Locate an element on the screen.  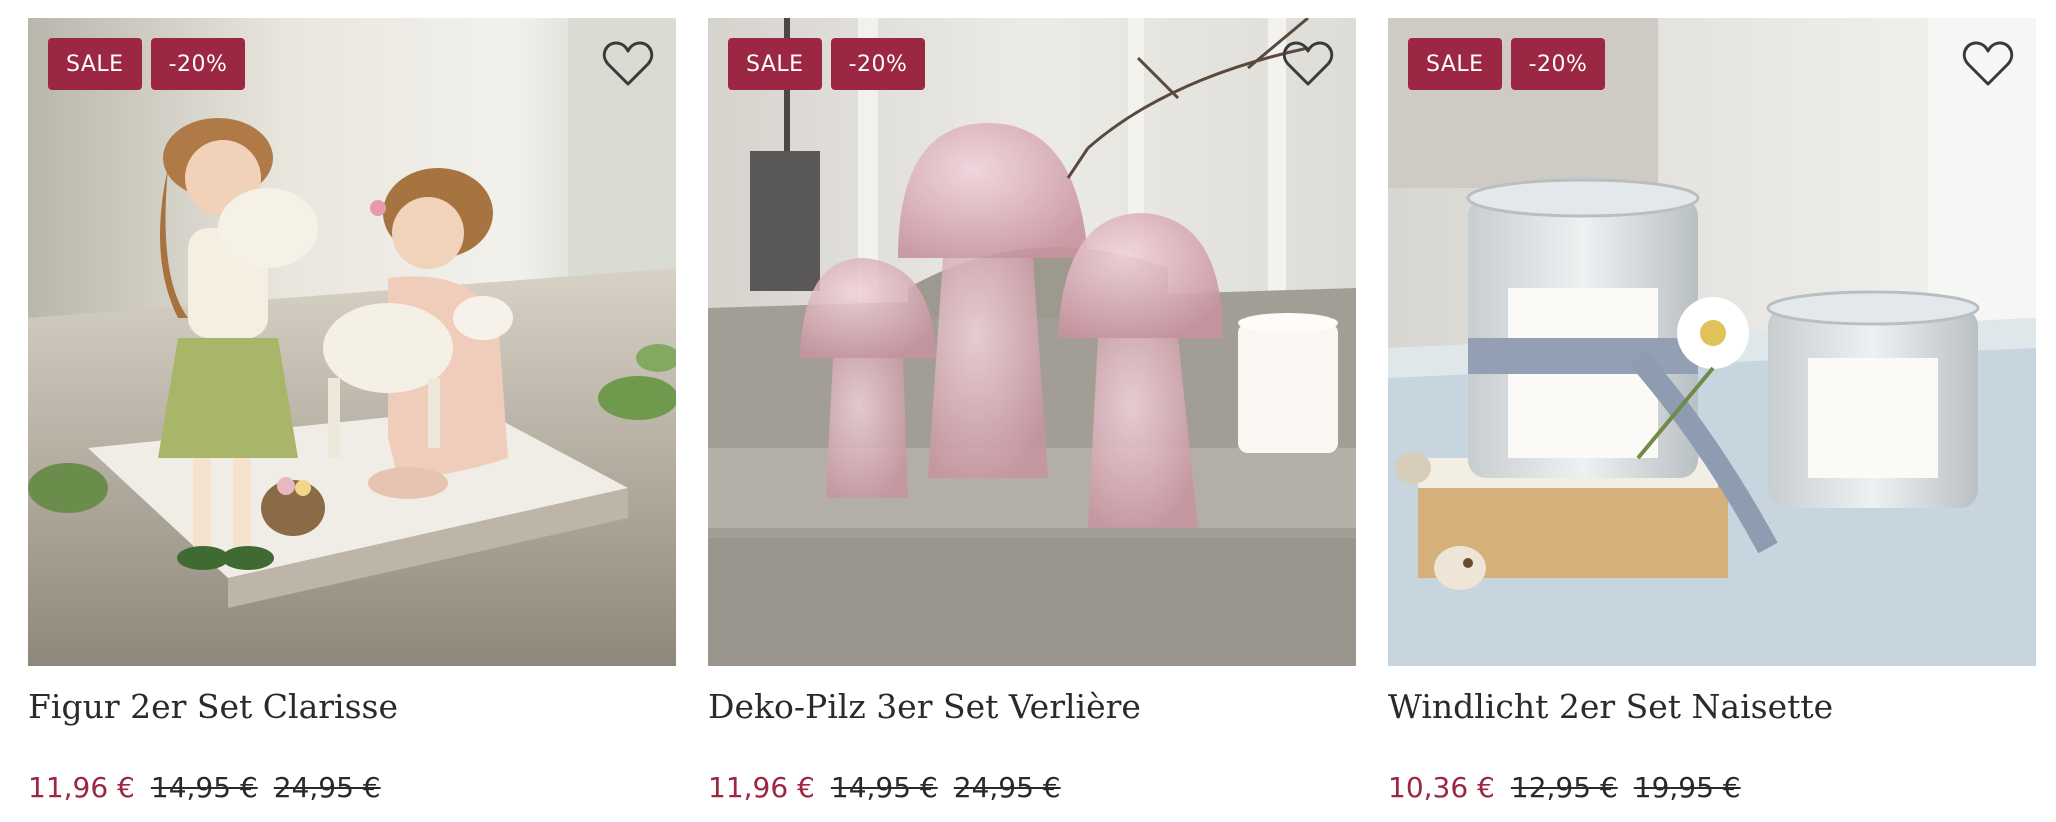
original-price: 19,95 € is located at coordinates (1687, 787).